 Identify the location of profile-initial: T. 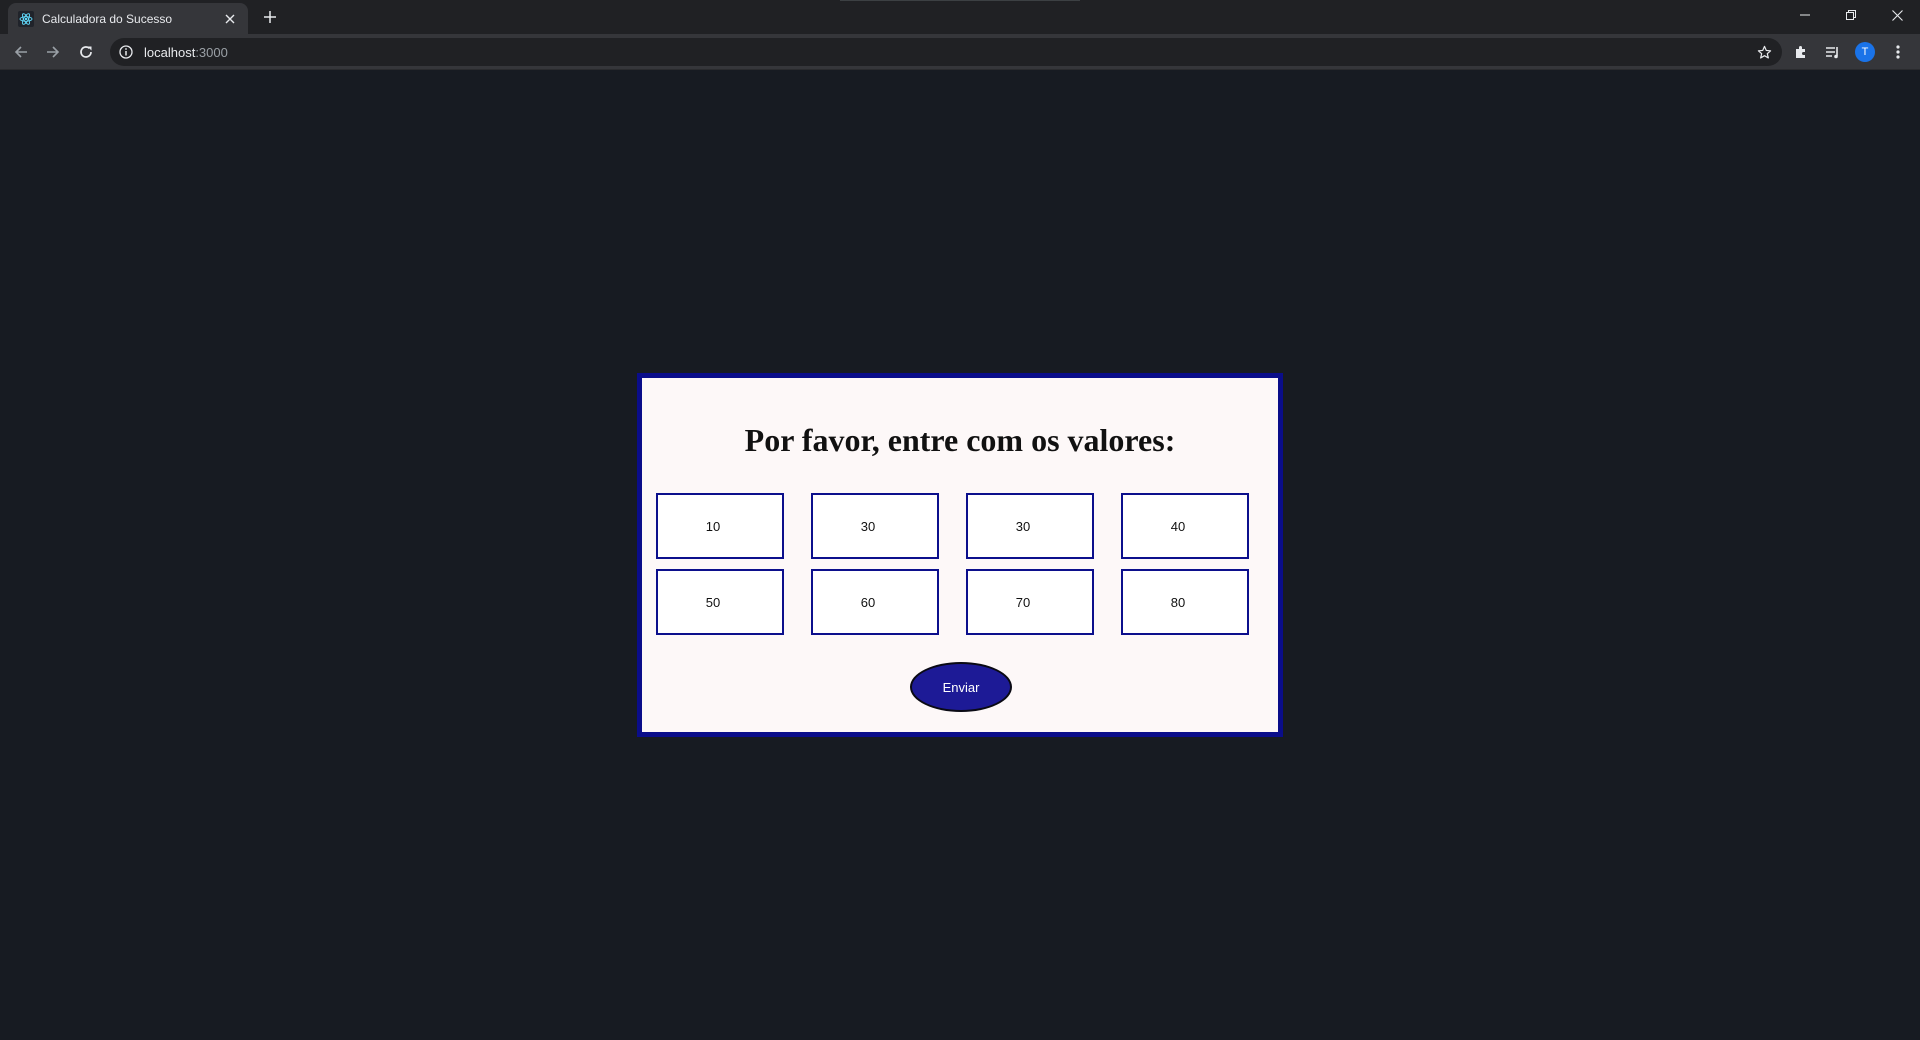
(1865, 52).